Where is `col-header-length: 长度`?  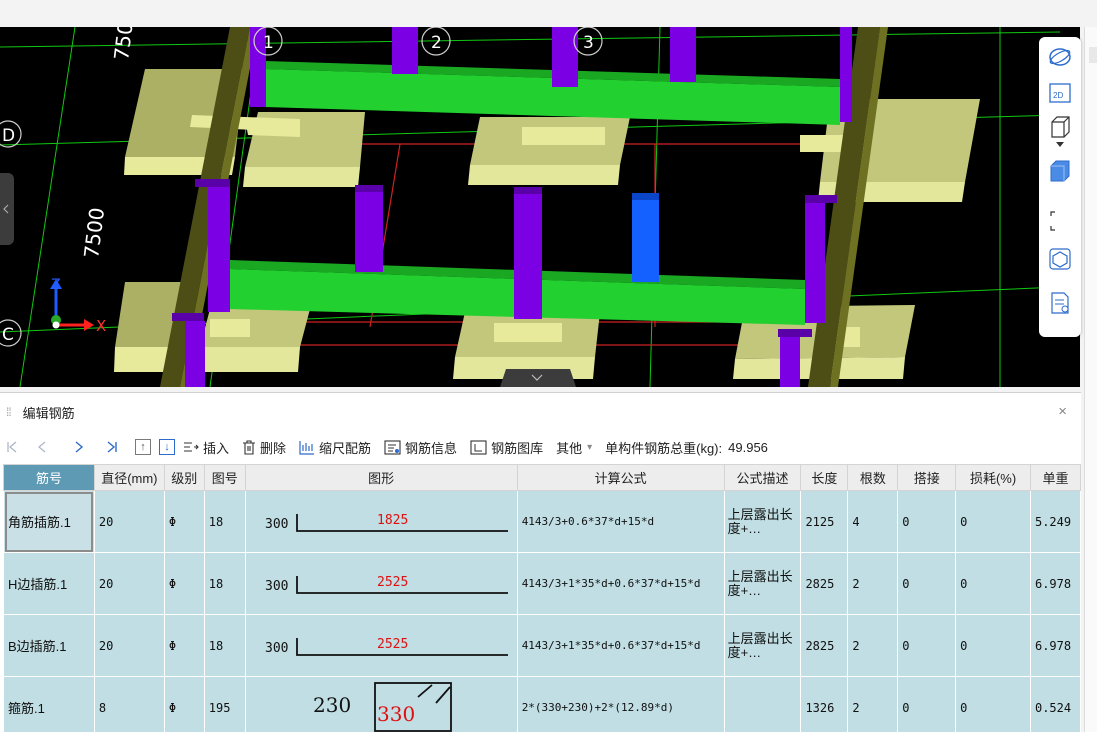 col-header-length: 长度 is located at coordinates (824, 477).